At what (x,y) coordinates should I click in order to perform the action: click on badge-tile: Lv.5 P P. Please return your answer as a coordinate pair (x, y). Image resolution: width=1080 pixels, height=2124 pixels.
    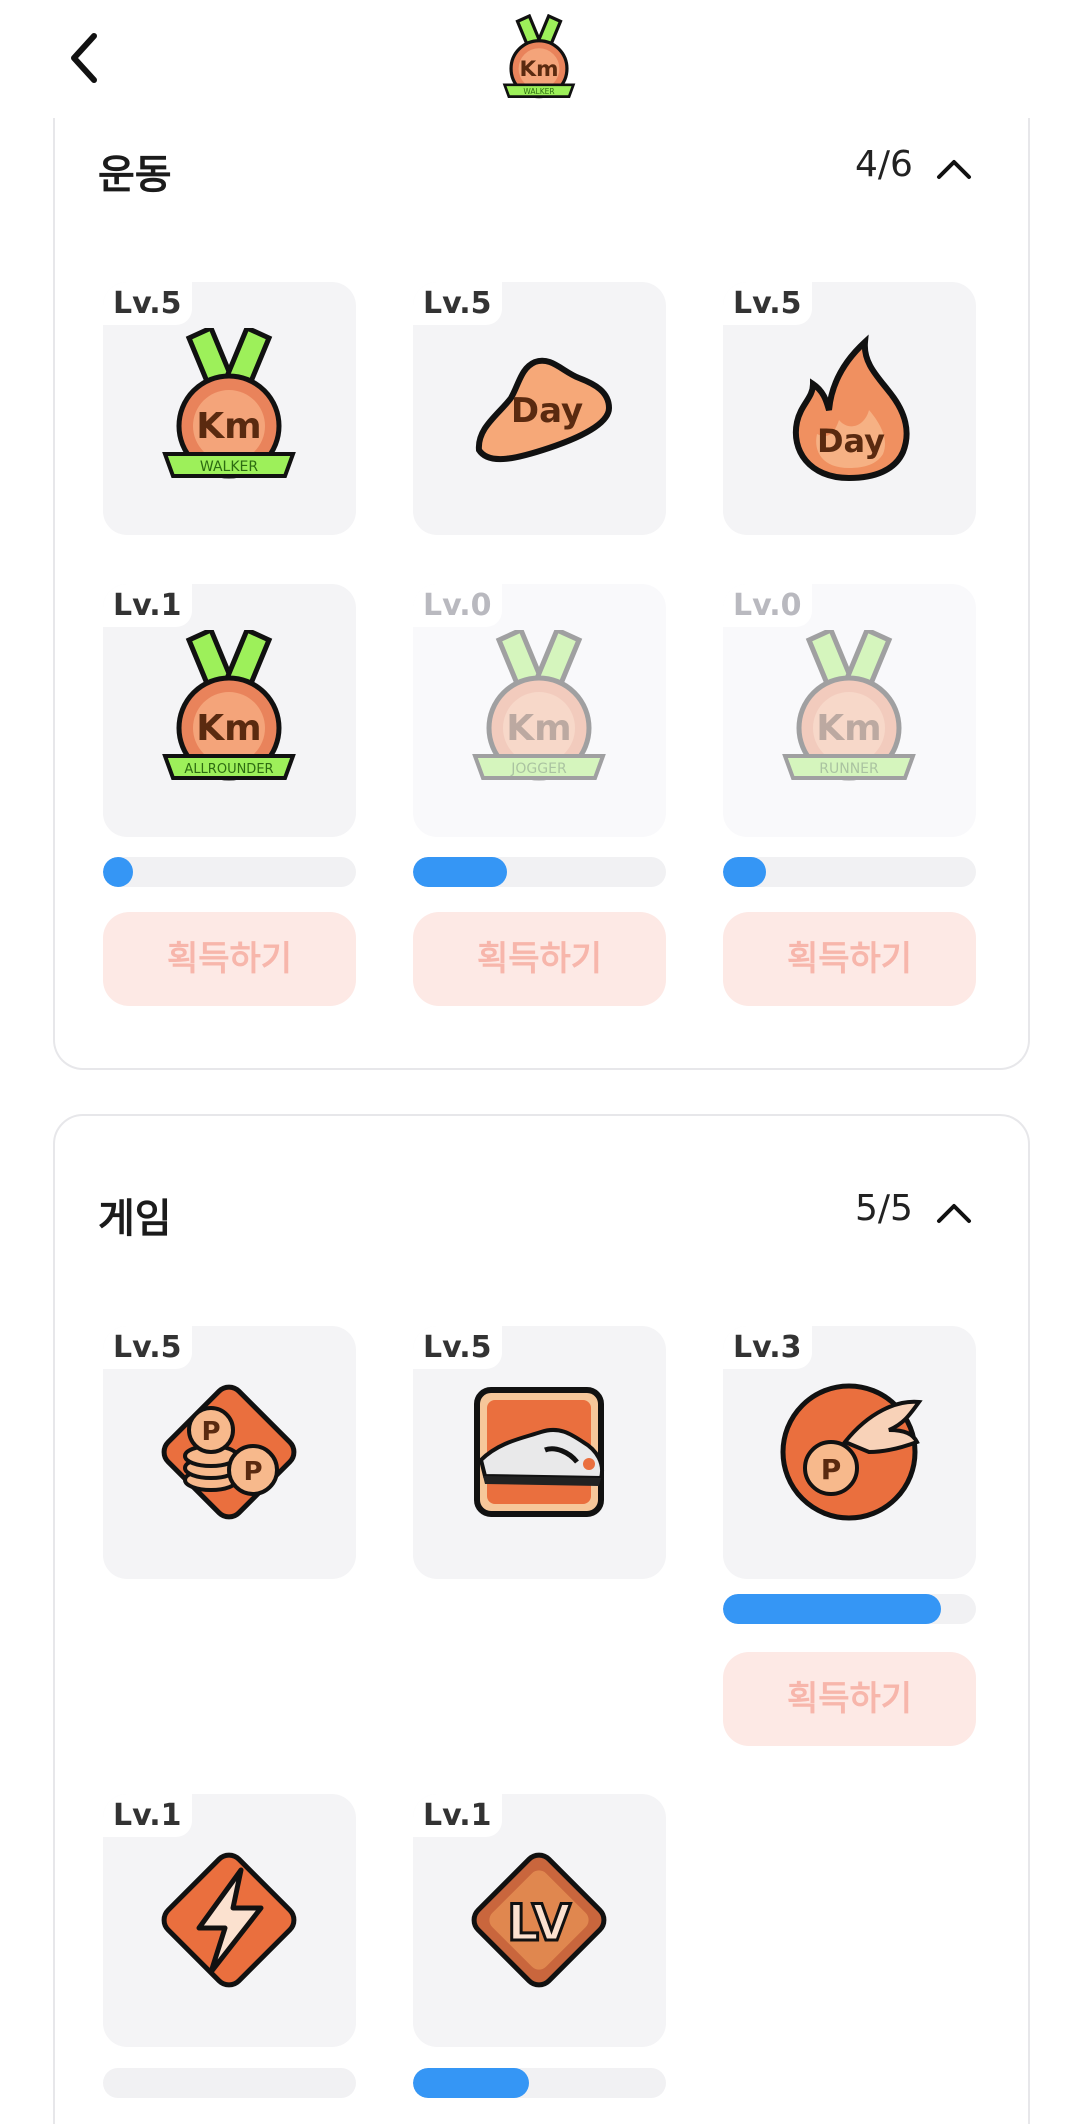
    Looking at the image, I should click on (229, 1452).